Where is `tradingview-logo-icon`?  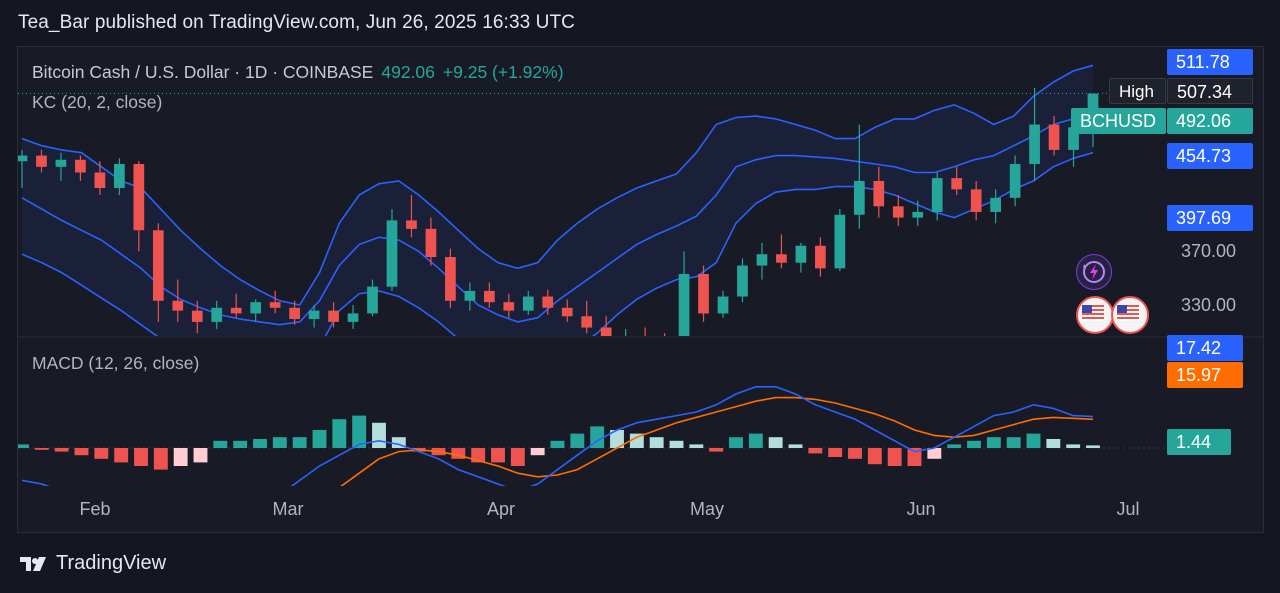 tradingview-logo-icon is located at coordinates (34, 564).